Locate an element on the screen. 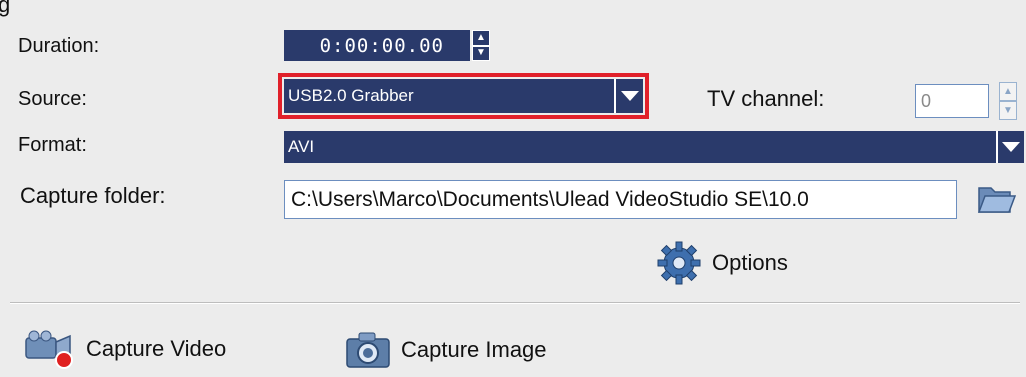 This screenshot has width=1026, height=377. folder-browse-button is located at coordinates (996, 199).